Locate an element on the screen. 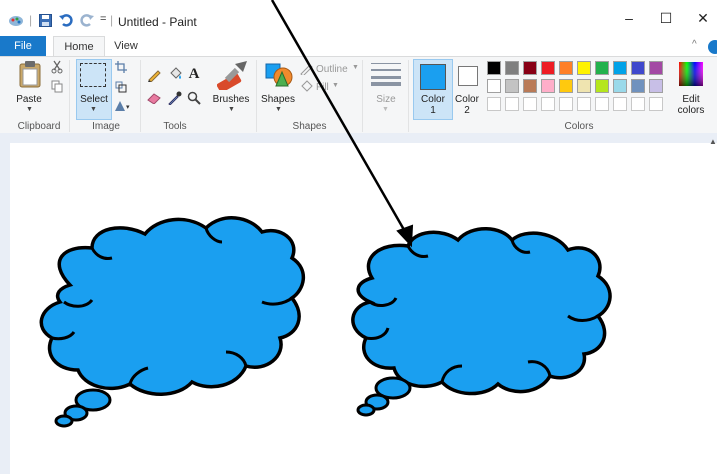  rotate-icon: ▾ is located at coordinates (122, 106).